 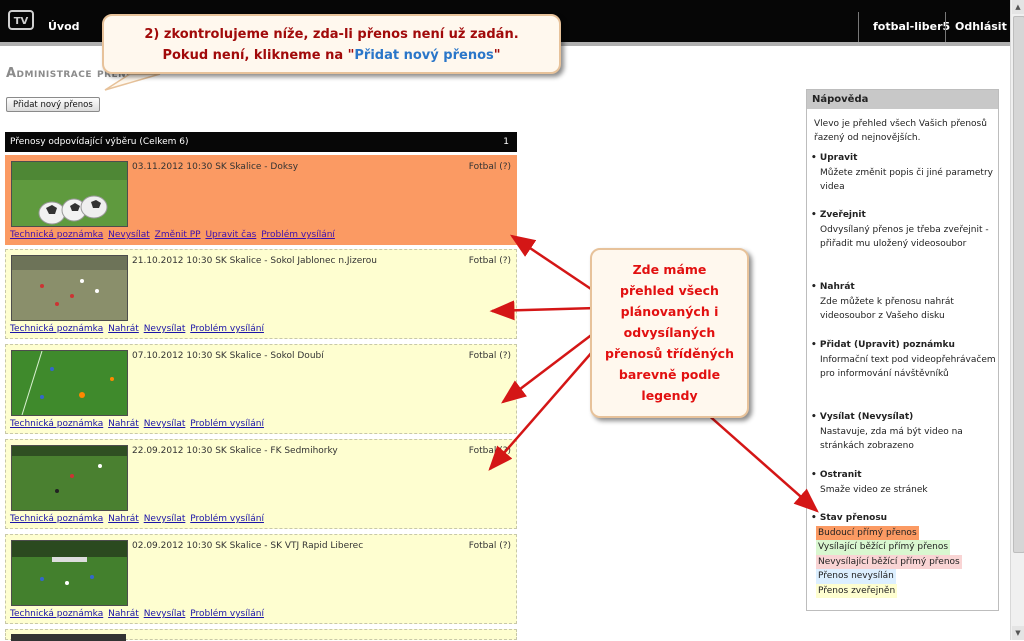 What do you see at coordinates (21, 20) in the screenshot?
I see `tv-logo-icon: TV` at bounding box center [21, 20].